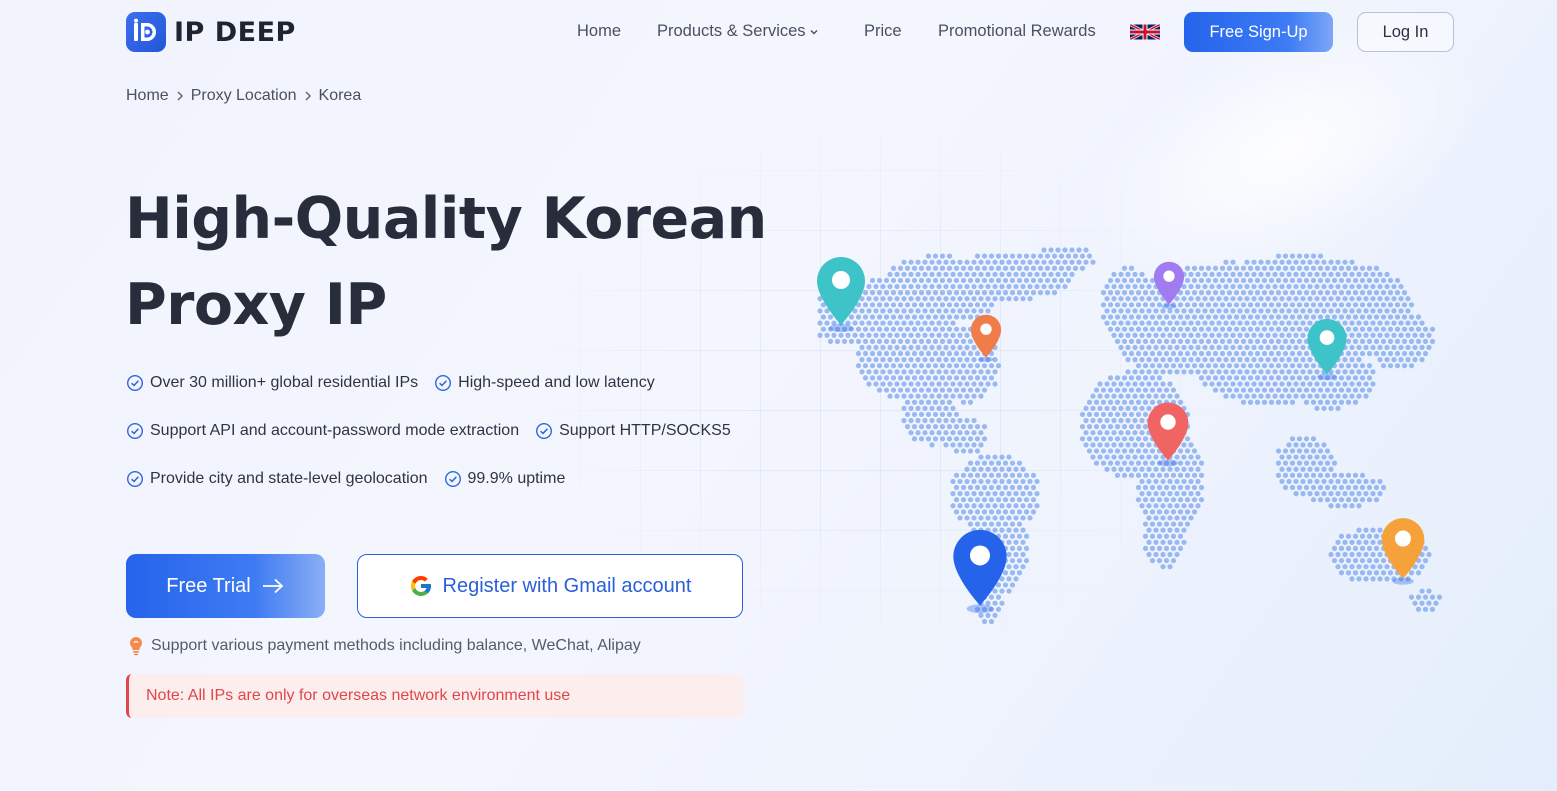 This screenshot has height=791, width=1557. Describe the element at coordinates (1168, 434) in the screenshot. I see `map-pin-icon` at that location.